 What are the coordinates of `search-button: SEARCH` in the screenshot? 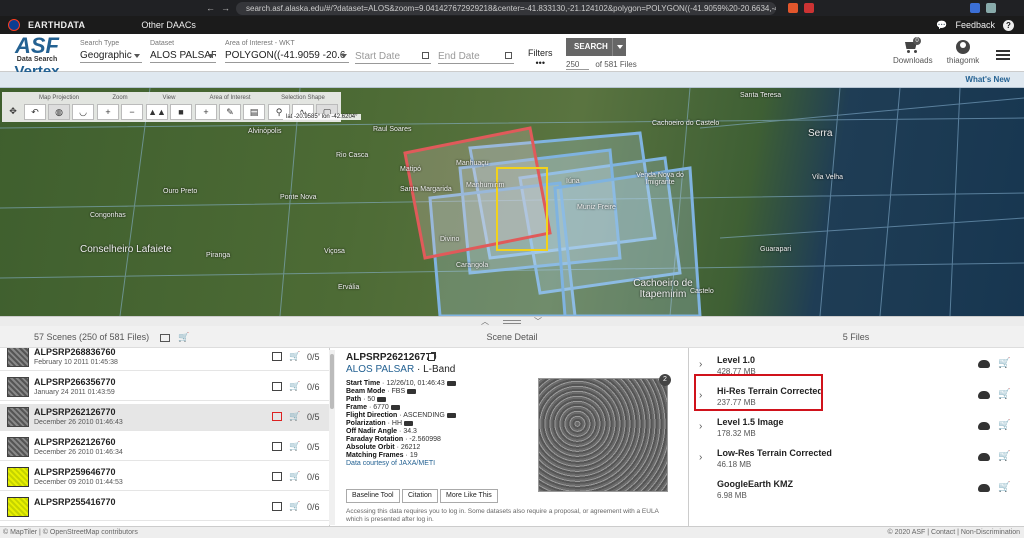 It's located at (596, 47).